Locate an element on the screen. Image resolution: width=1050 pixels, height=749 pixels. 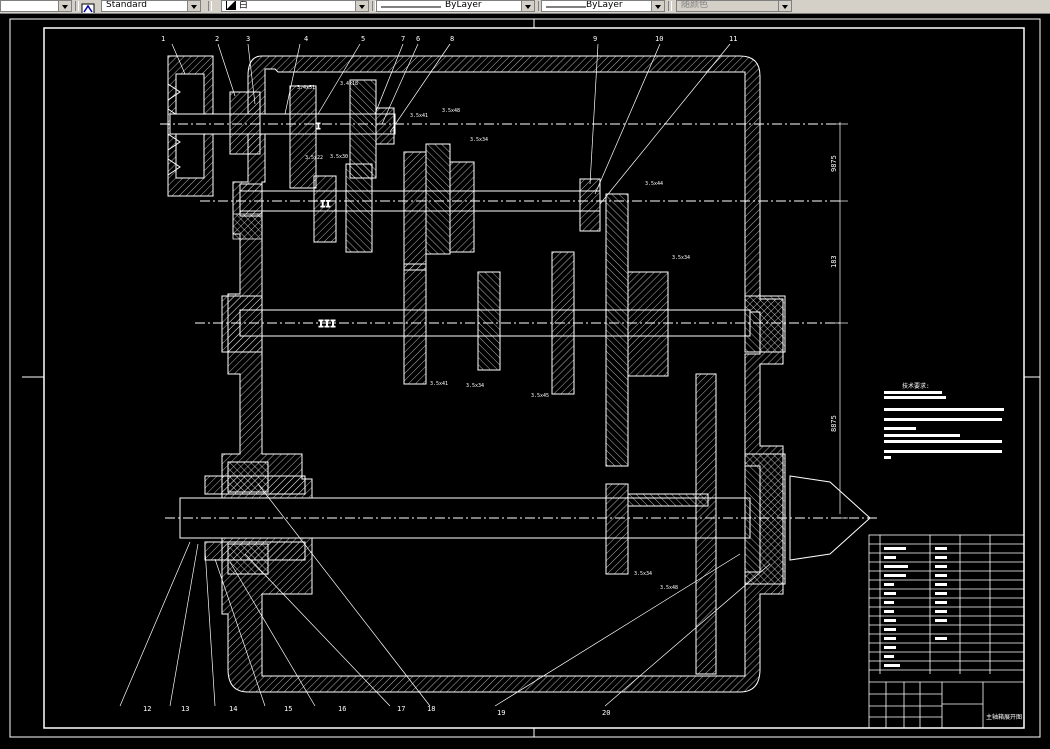
part-number: 17 is located at coordinates (401, 709).